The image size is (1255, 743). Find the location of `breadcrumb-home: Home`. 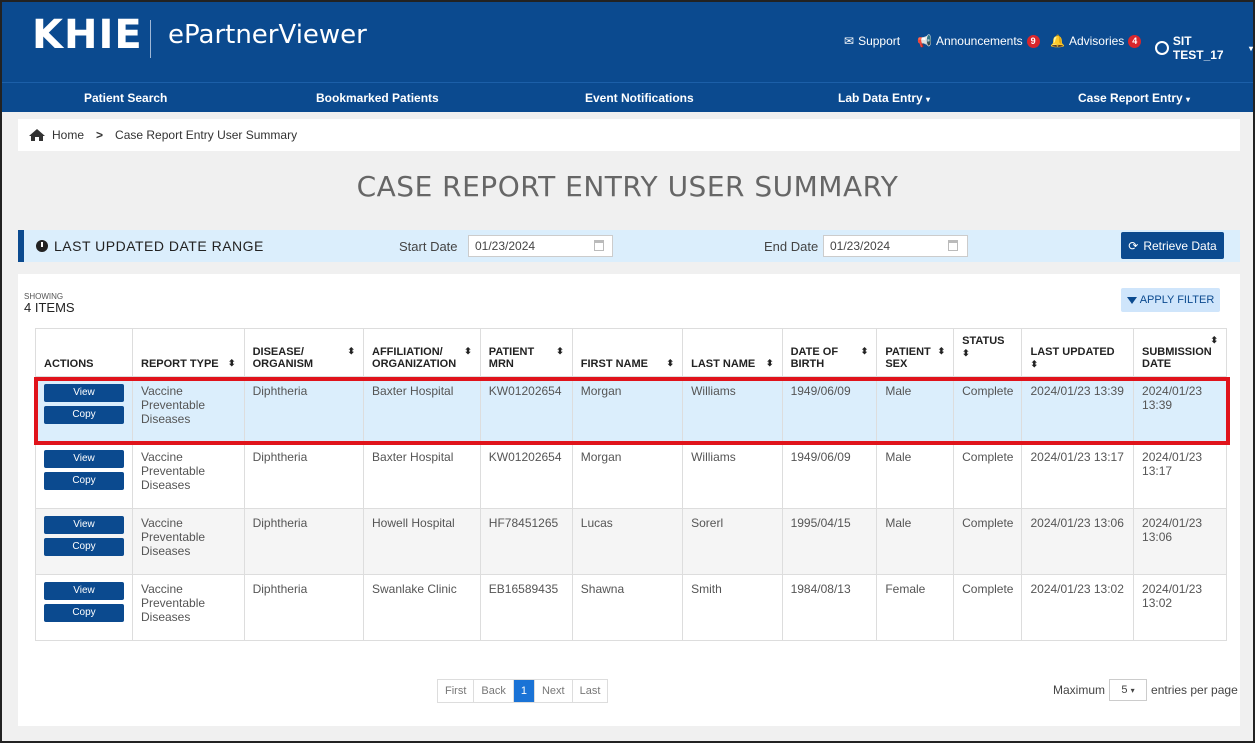

breadcrumb-home: Home is located at coordinates (68, 135).